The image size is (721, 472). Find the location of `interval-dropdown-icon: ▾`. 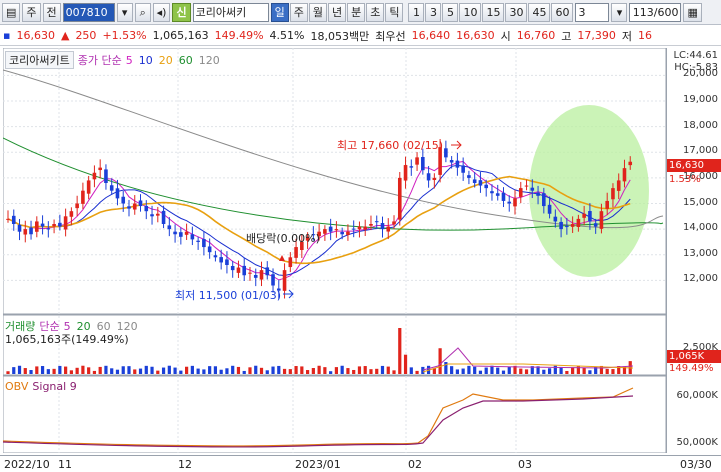

interval-dropdown-icon: ▾ is located at coordinates (619, 12).